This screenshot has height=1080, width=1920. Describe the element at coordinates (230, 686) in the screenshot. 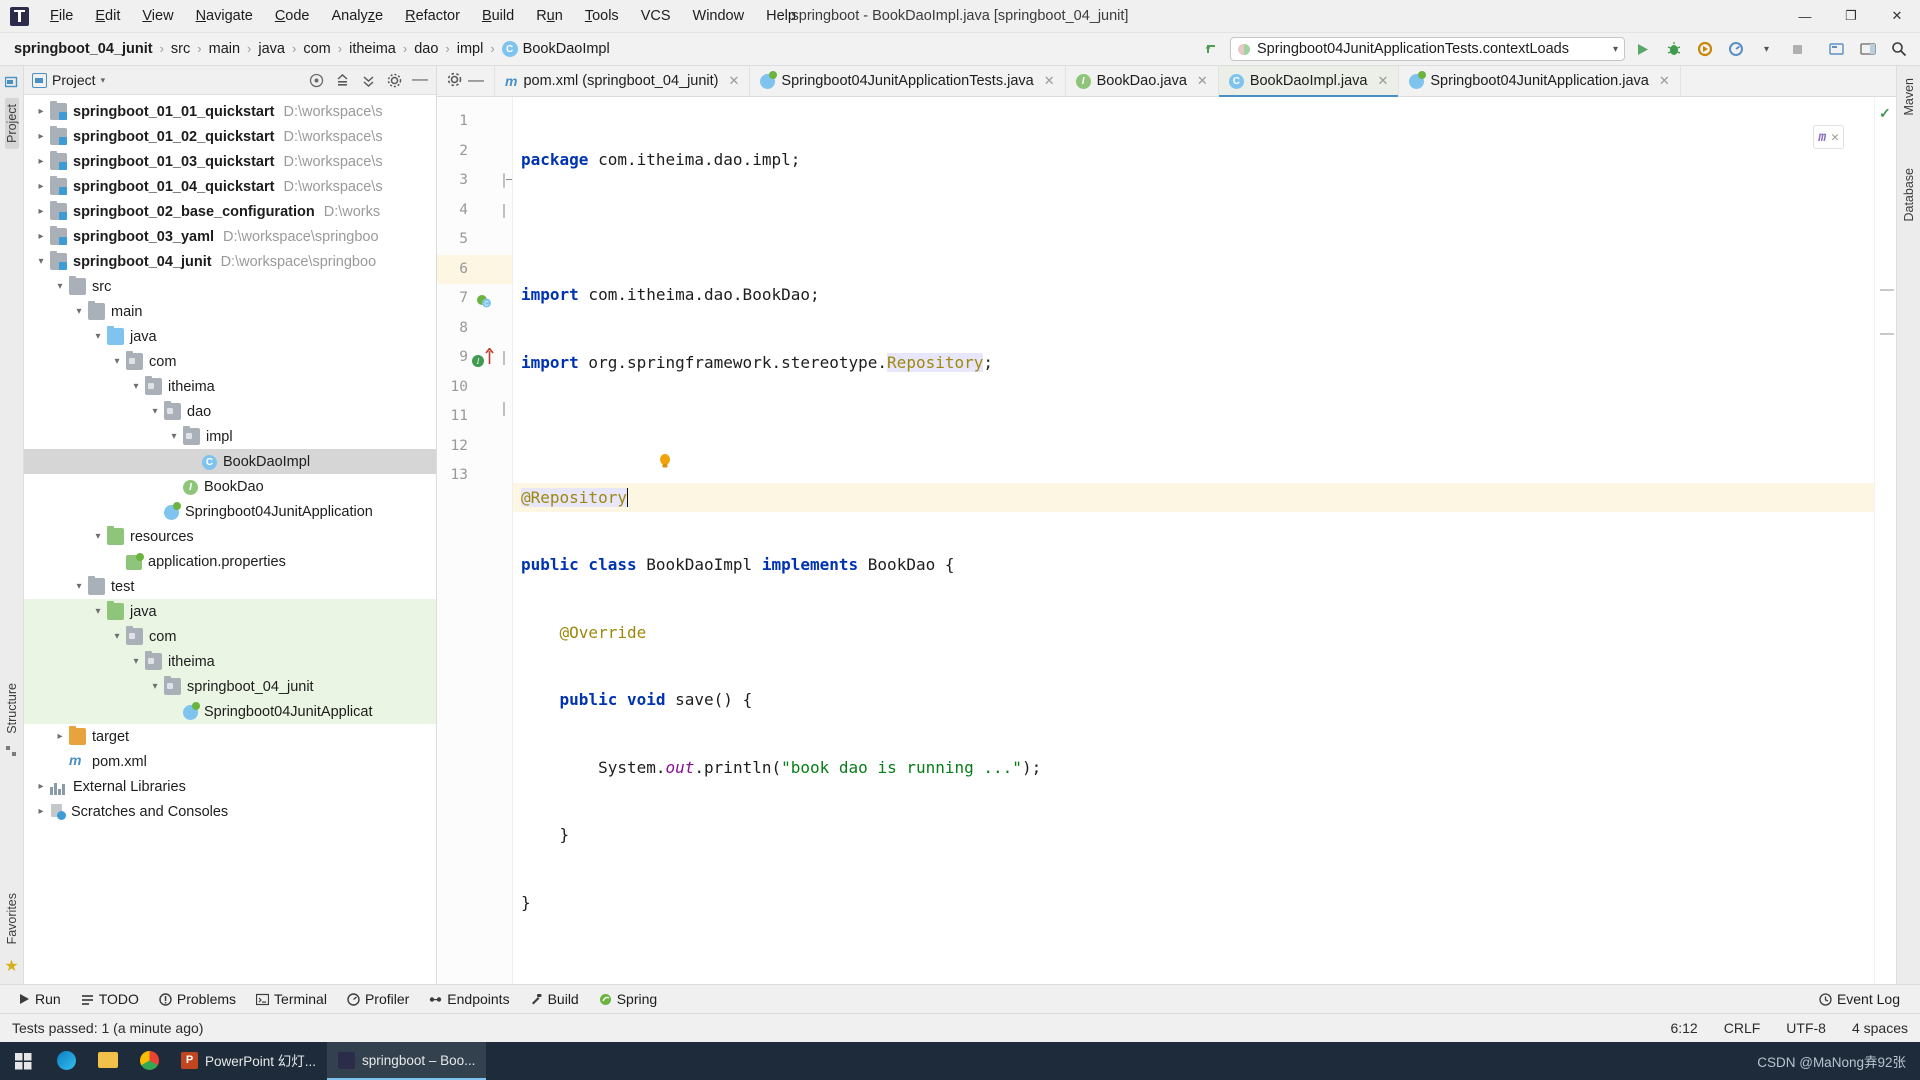

I see `tree-item-springboot-04-junit: ▾ springboot_04_junit` at that location.